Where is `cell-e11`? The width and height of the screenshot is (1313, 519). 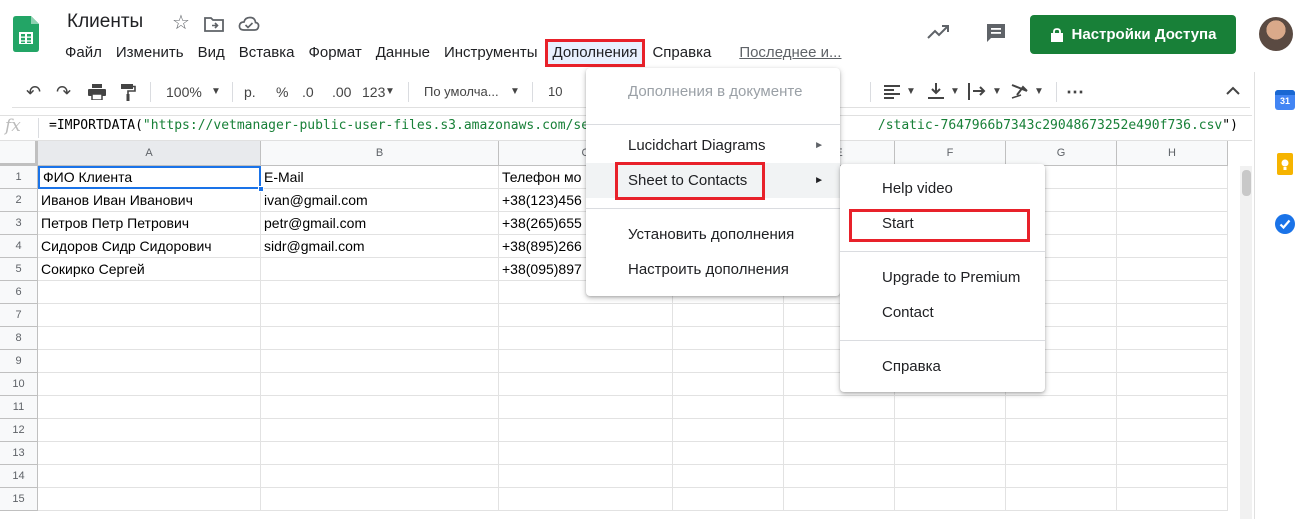 cell-e11 is located at coordinates (839, 407).